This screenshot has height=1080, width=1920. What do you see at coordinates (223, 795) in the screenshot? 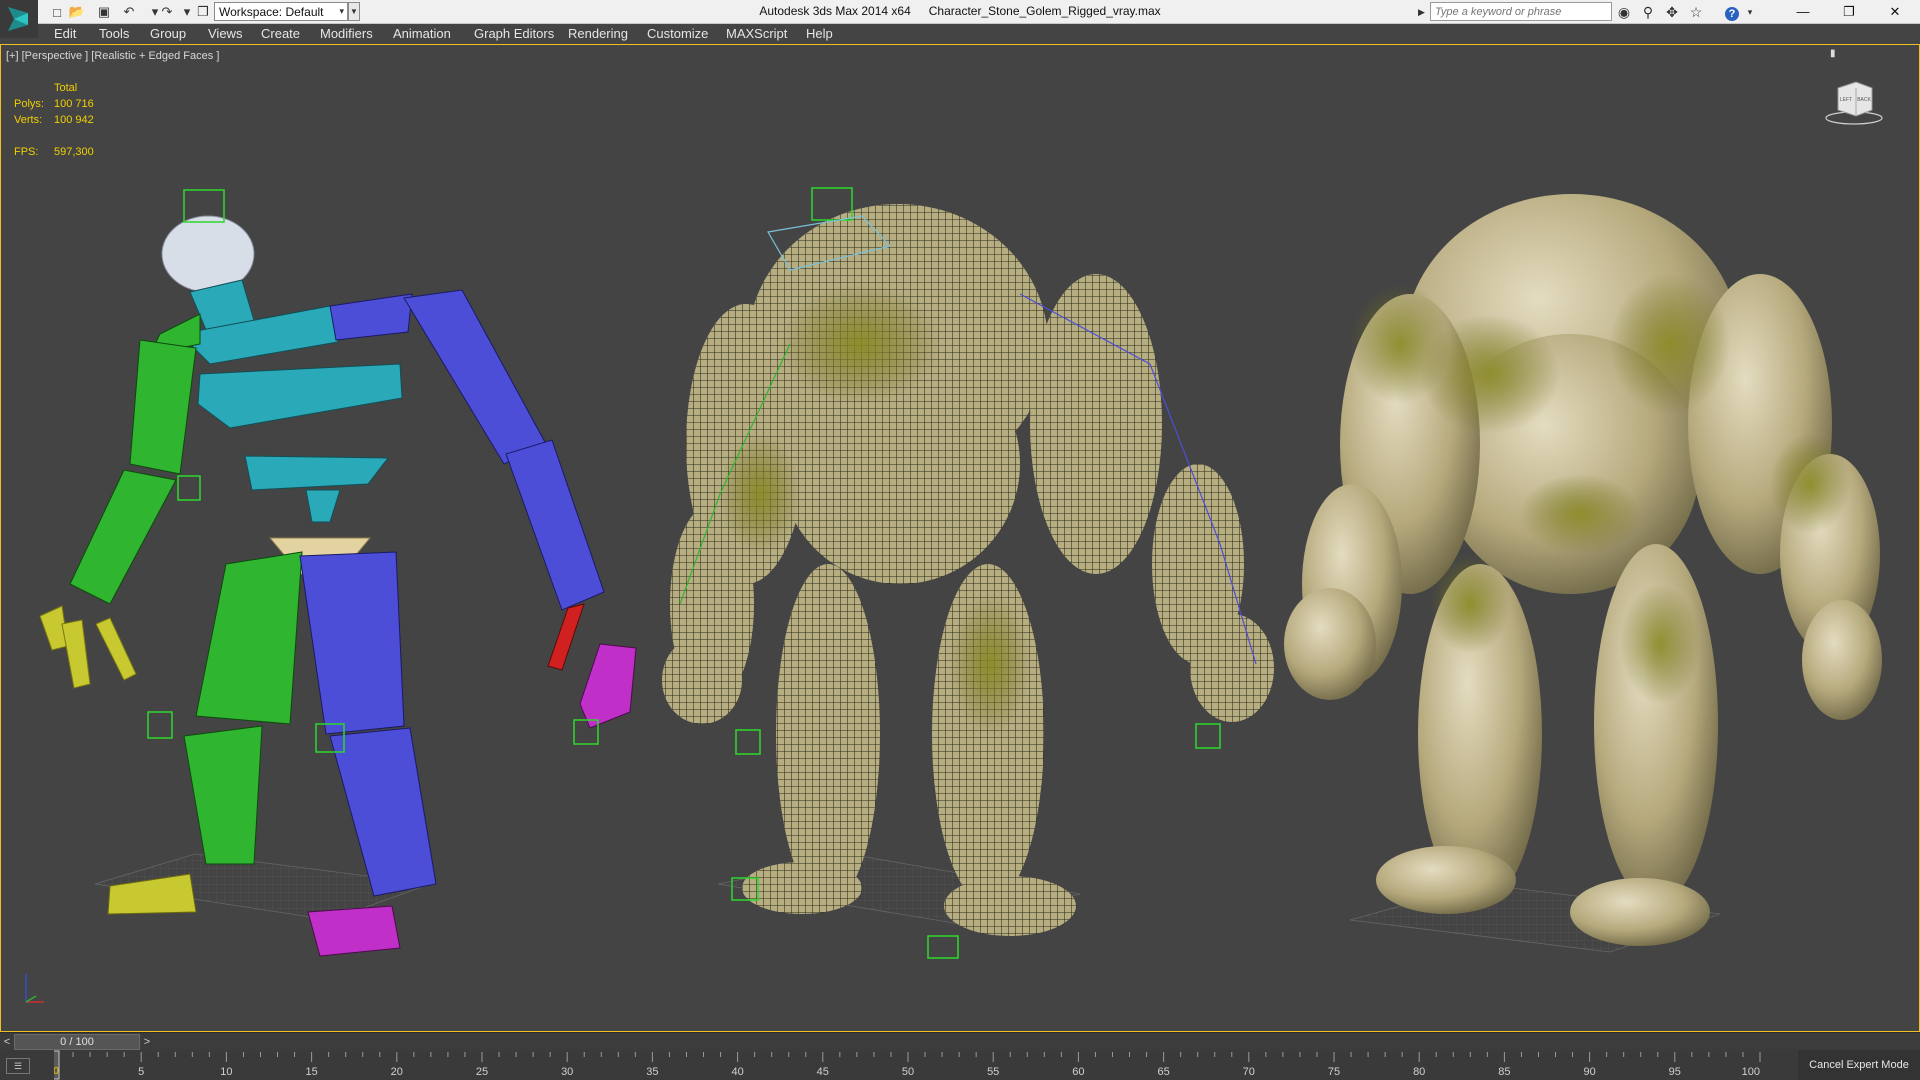
I see `shin-left` at bounding box center [223, 795].